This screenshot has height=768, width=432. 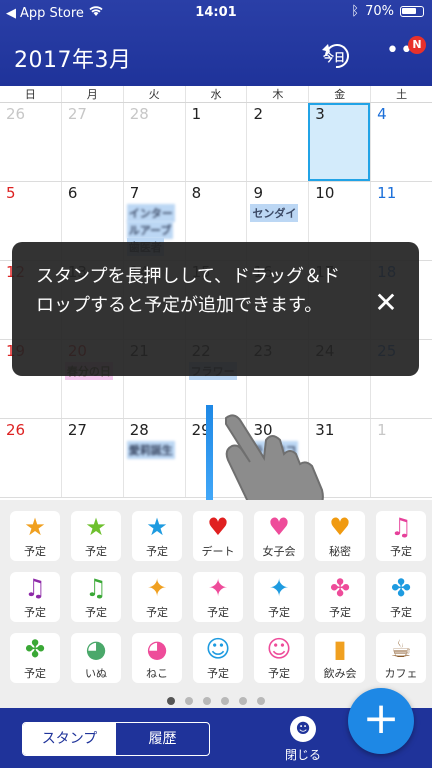 I want to click on day-number: 27, so click(x=77, y=430).